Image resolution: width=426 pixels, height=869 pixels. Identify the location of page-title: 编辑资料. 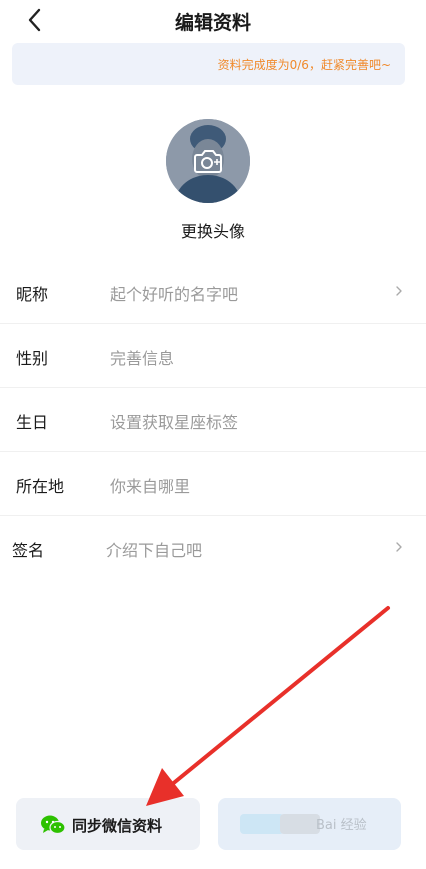
(212, 23).